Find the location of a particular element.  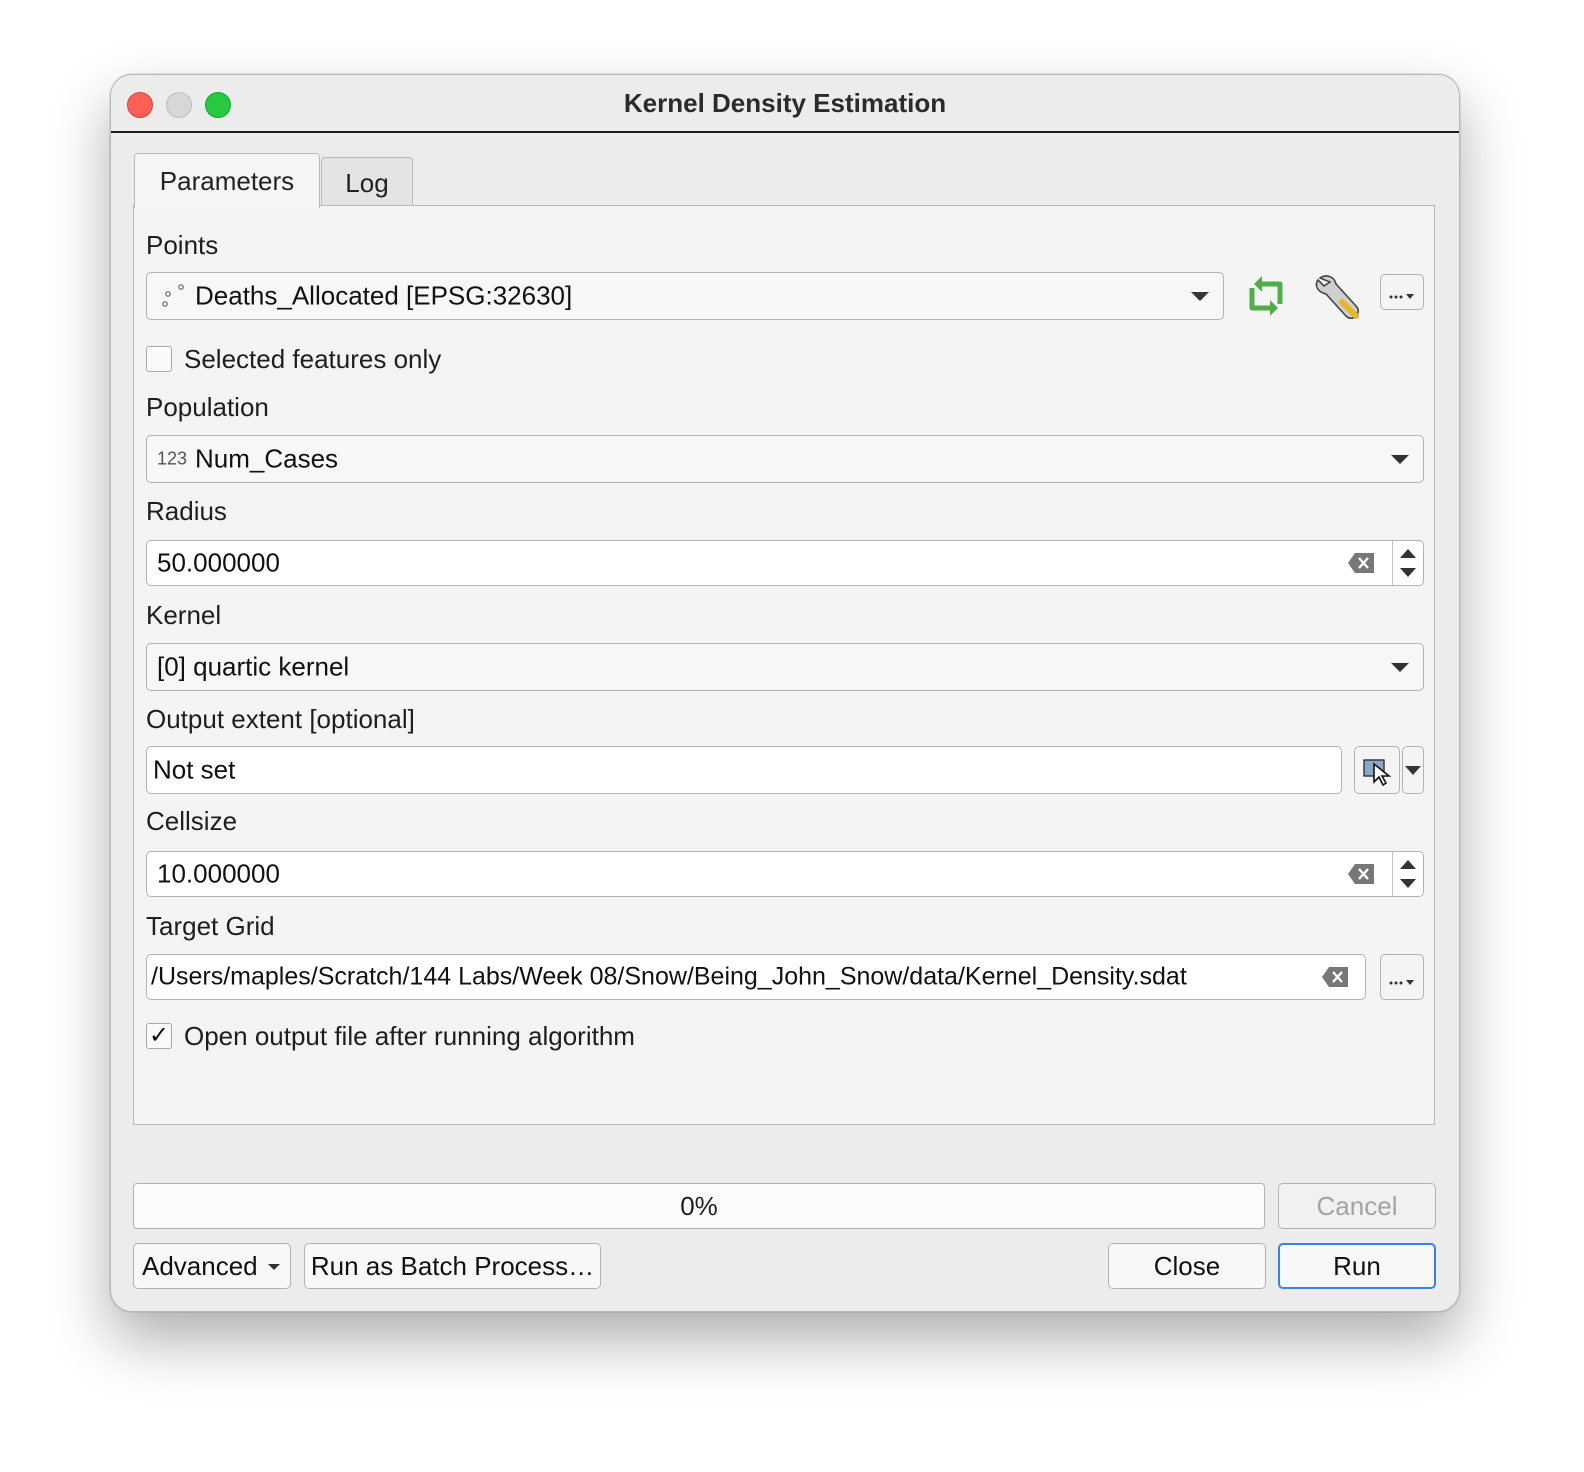

open-output-checkbox: ✓ is located at coordinates (159, 1036).